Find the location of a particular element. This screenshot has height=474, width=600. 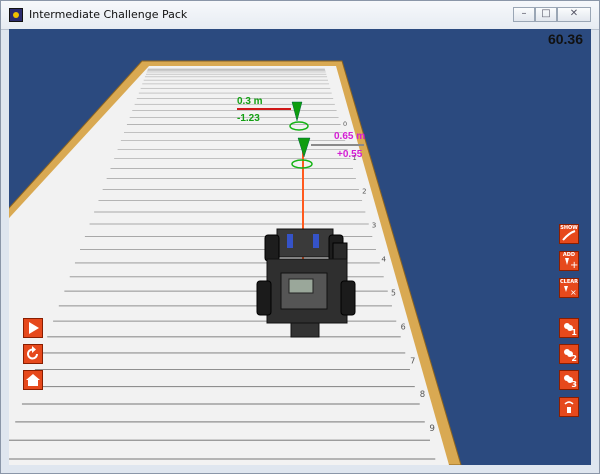

ruler-number: 6 is located at coordinates (403, 326).